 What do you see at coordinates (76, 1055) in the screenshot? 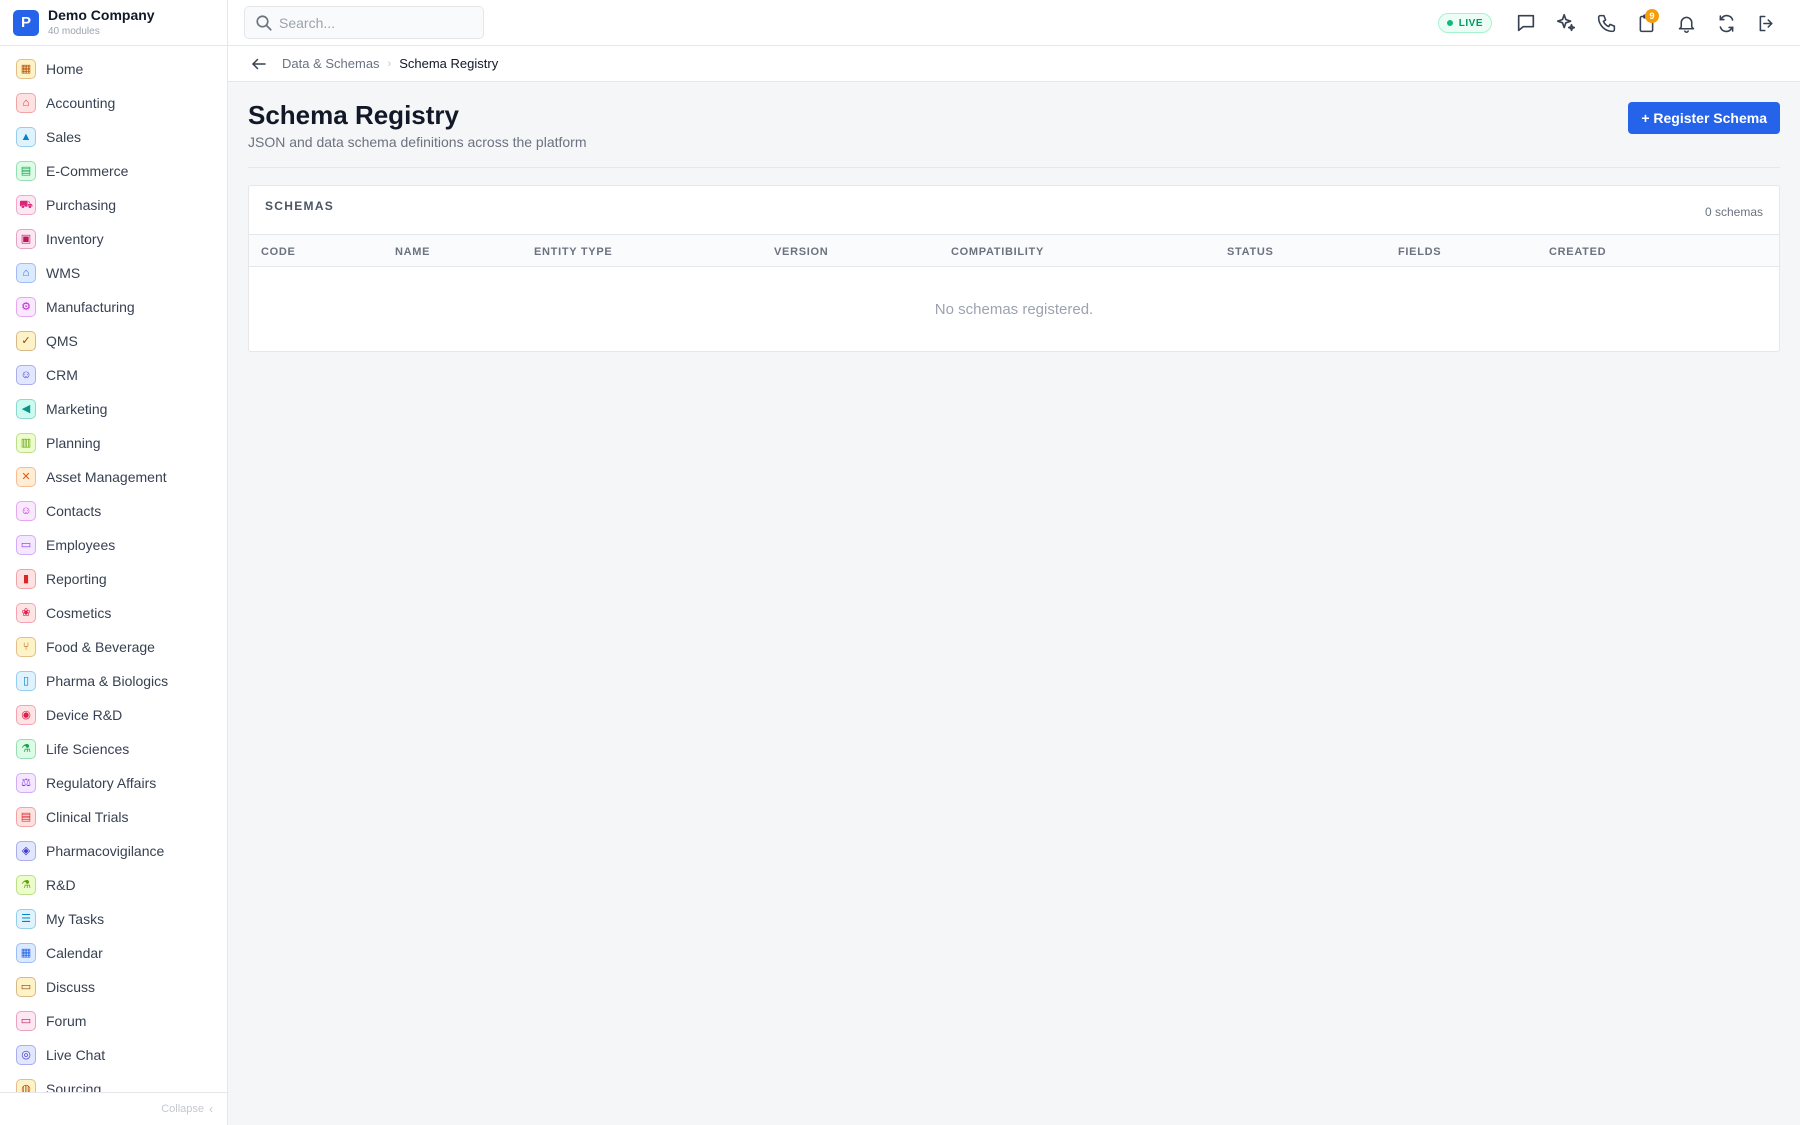
I see `sidebar-item-label: Live Chat` at bounding box center [76, 1055].